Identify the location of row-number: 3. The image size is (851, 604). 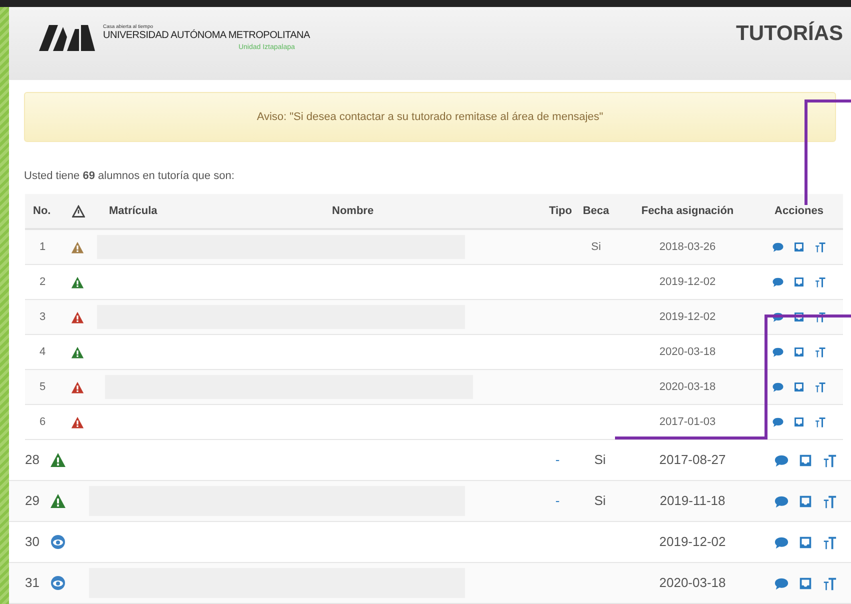
(42, 317).